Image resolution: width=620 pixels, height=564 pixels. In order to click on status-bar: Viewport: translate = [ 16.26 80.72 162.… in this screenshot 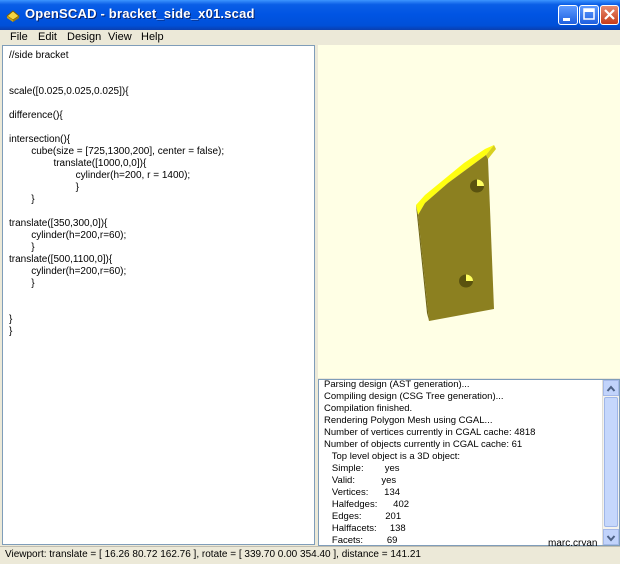, I will do `click(310, 555)`.